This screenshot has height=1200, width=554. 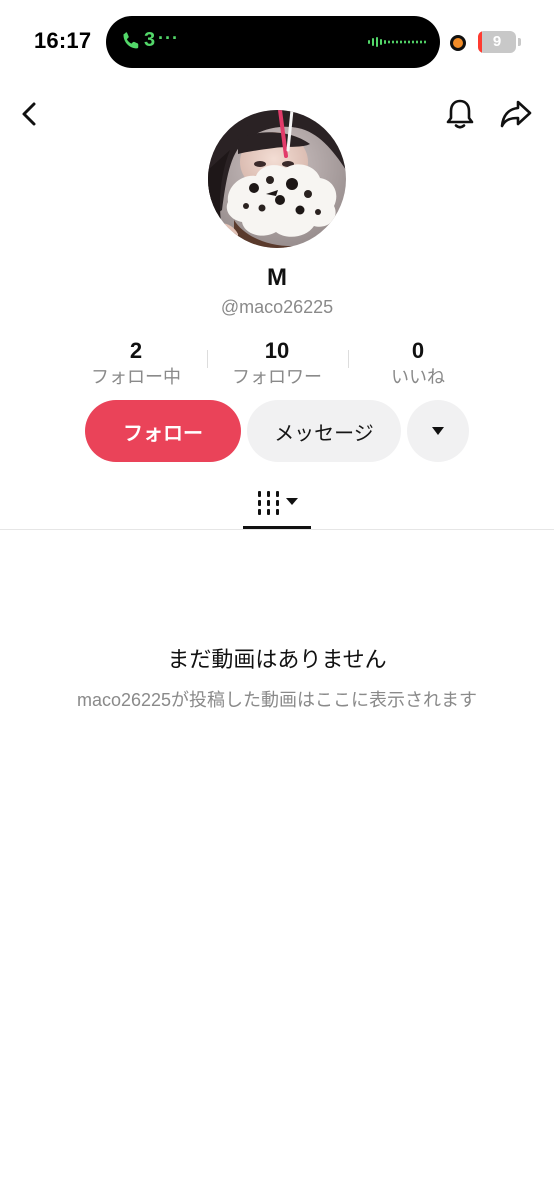 What do you see at coordinates (418, 350) in the screenshot?
I see `likes-count: 0` at bounding box center [418, 350].